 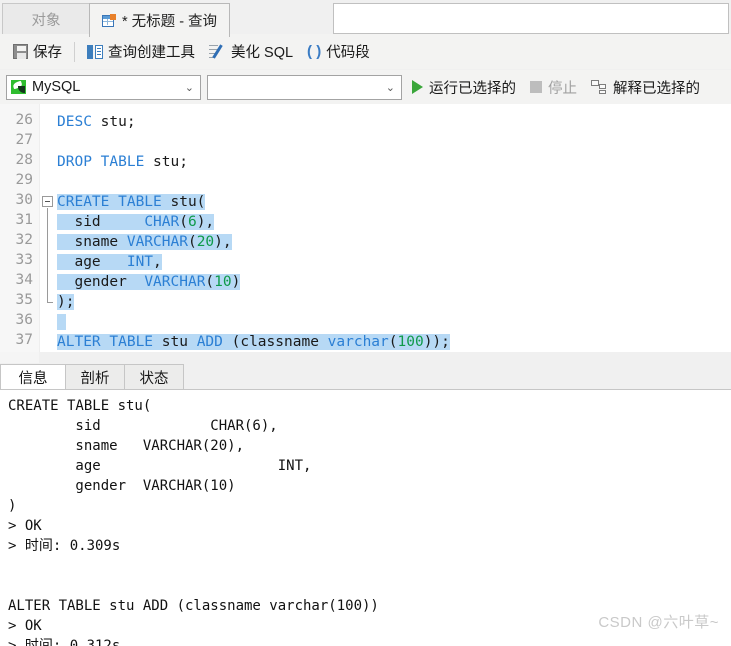 I want to click on query-builder-icon, so click(x=95, y=51).